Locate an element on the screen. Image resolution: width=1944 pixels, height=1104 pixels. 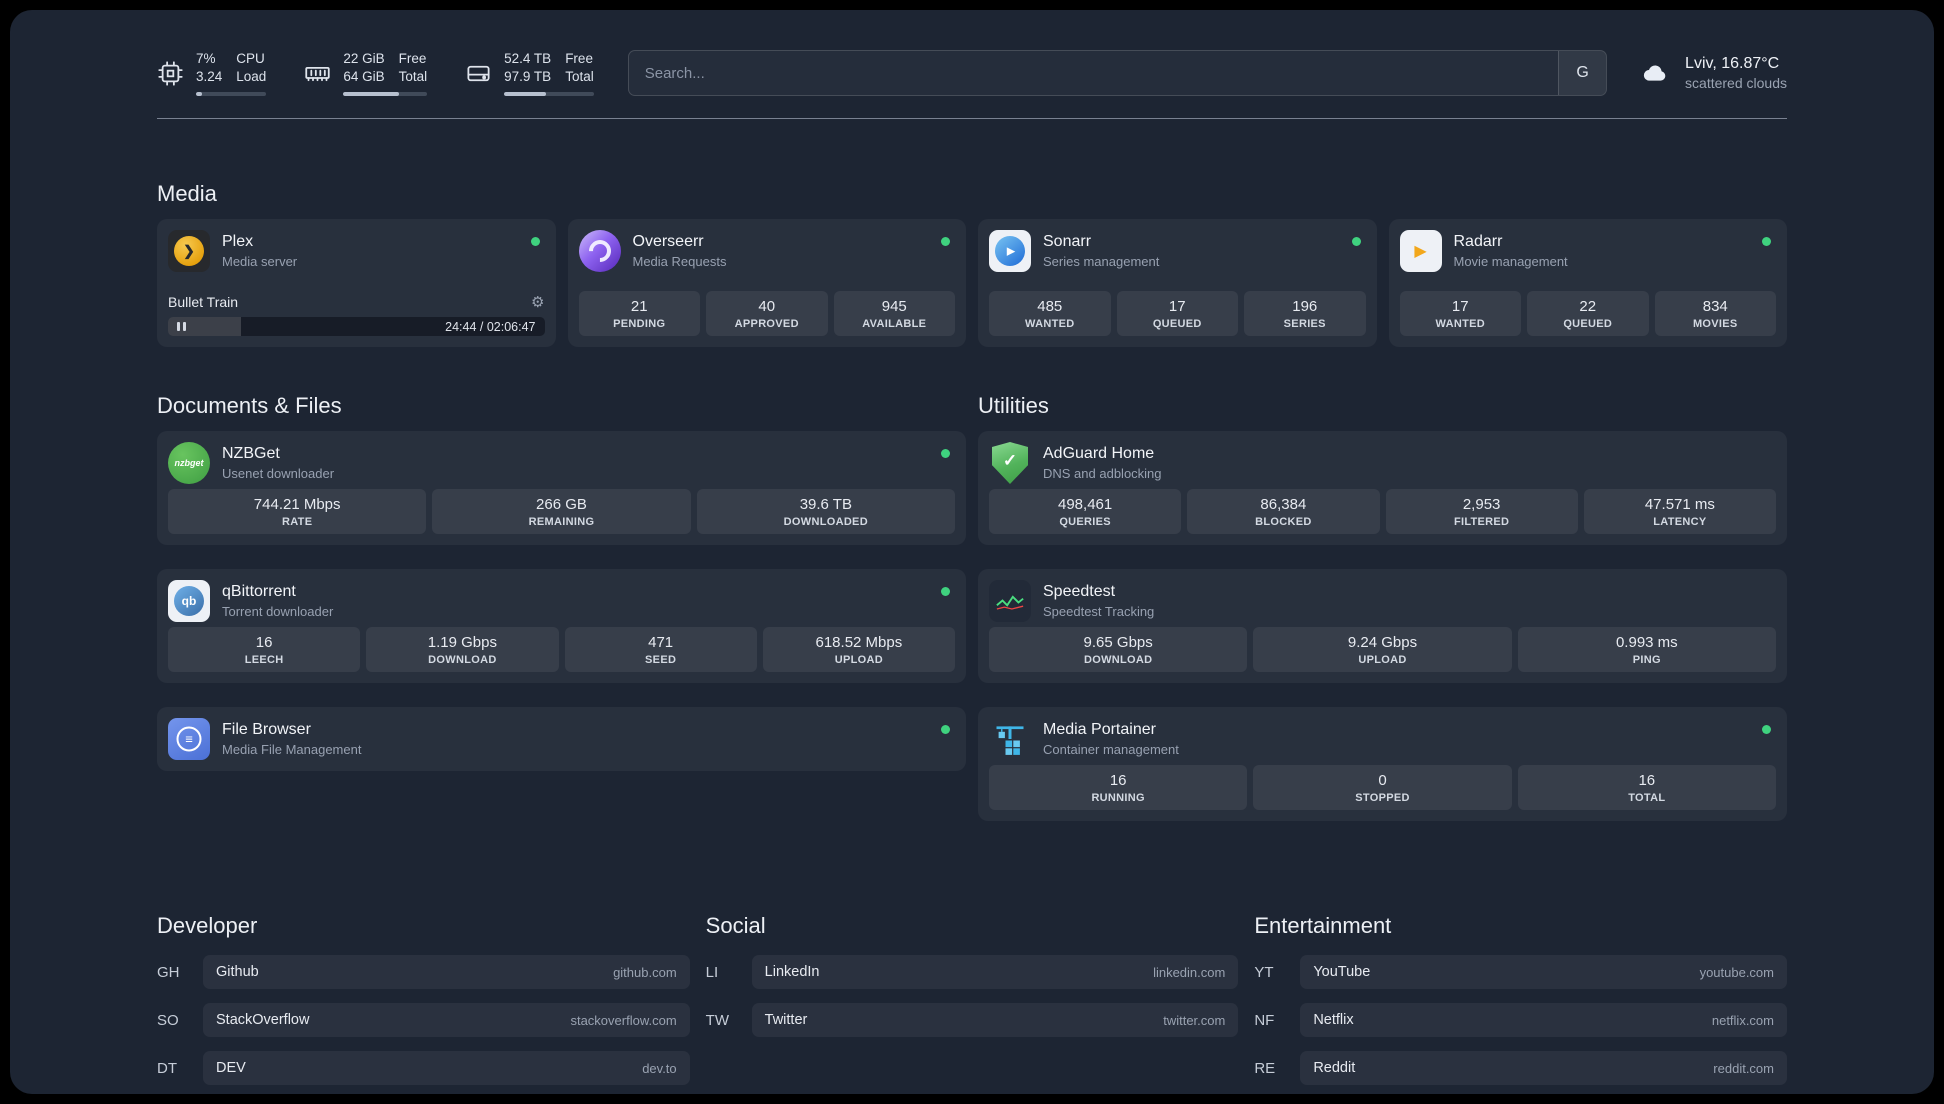
search-provider-button: G is located at coordinates (1582, 73).